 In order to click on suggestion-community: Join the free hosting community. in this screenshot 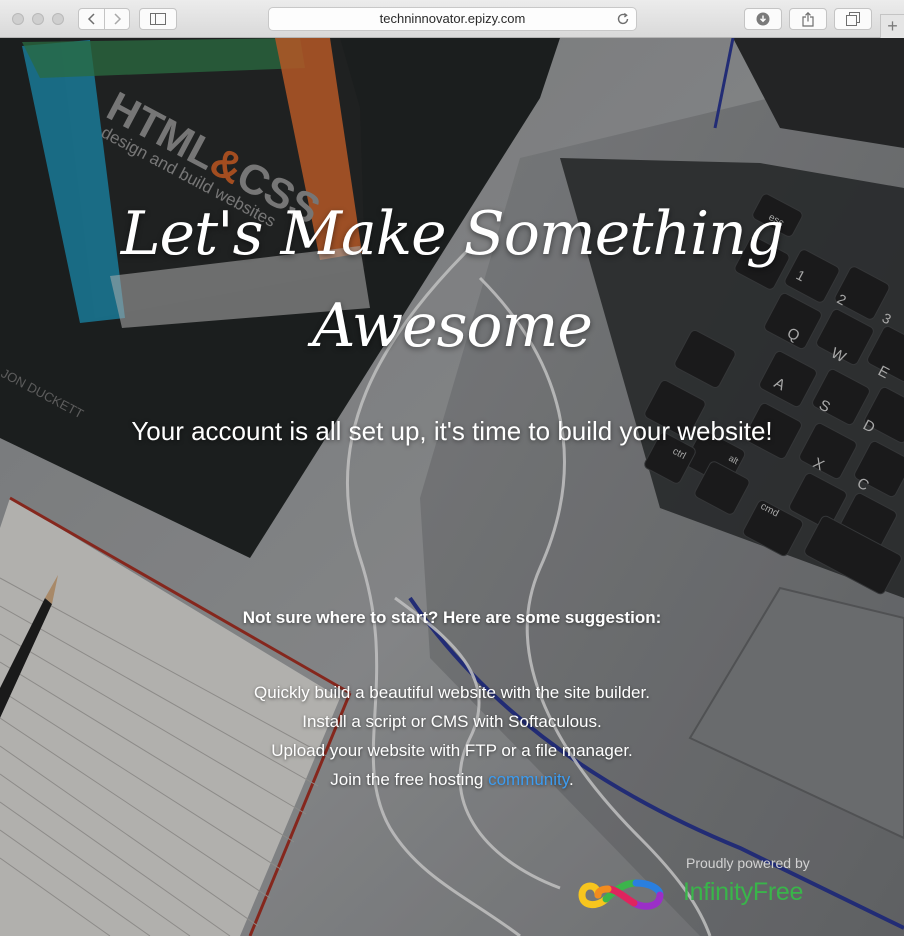, I will do `click(452, 779)`.